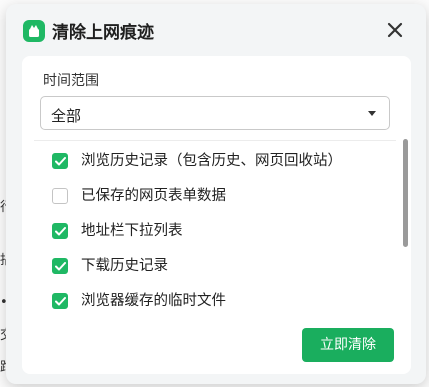 The height and width of the screenshot is (387, 429). I want to click on scrollbar-thumb, so click(405, 193).